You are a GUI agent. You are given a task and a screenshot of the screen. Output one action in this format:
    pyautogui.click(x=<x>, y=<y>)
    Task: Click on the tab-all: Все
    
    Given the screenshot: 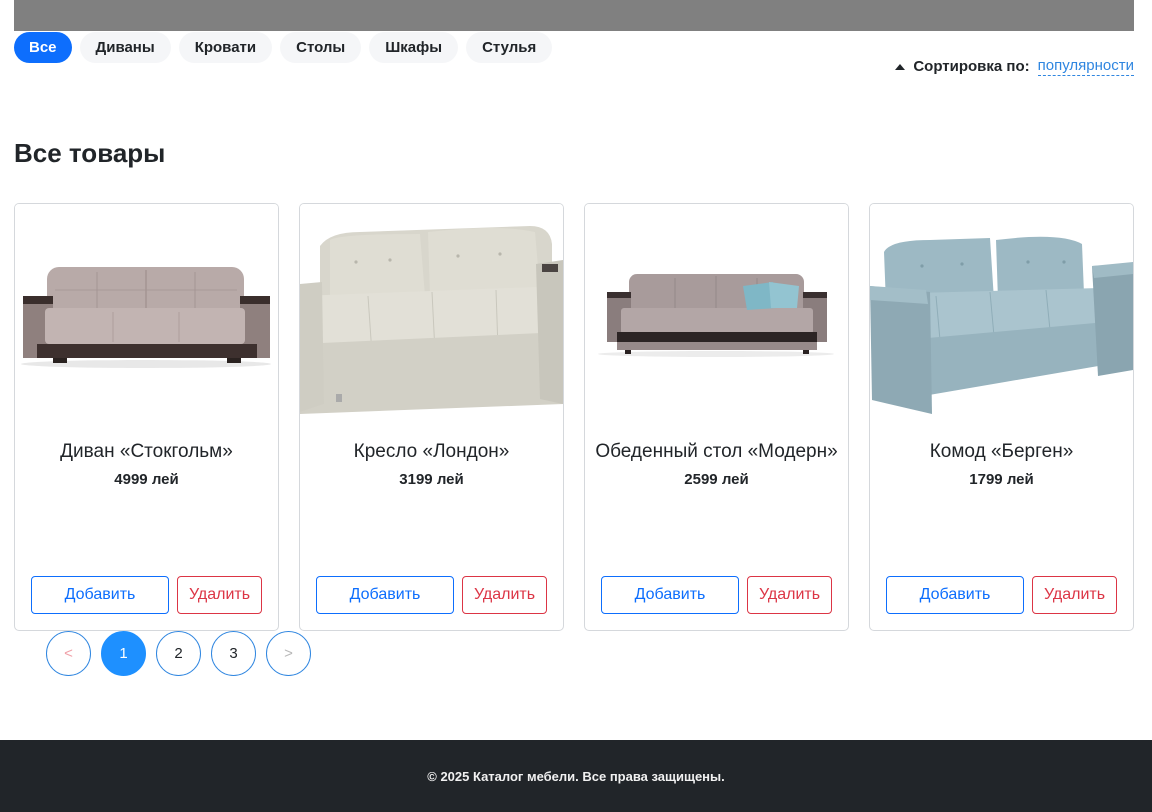 What is the action you would take?
    pyautogui.click(x=43, y=47)
    